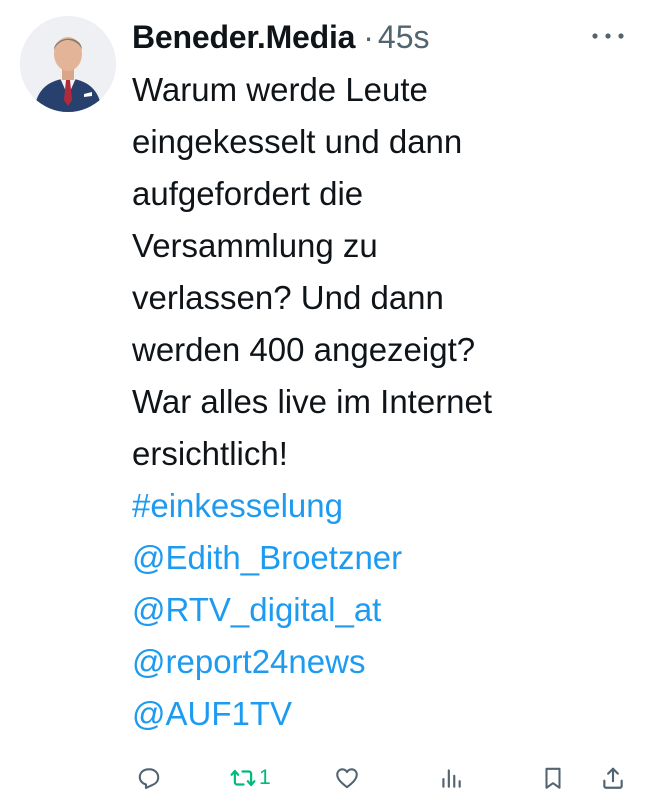  I want to click on timestamp: 45s, so click(404, 37).